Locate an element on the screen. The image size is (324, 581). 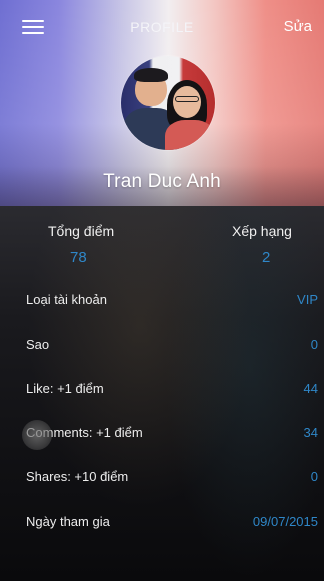
avatar is located at coordinates (168, 103).